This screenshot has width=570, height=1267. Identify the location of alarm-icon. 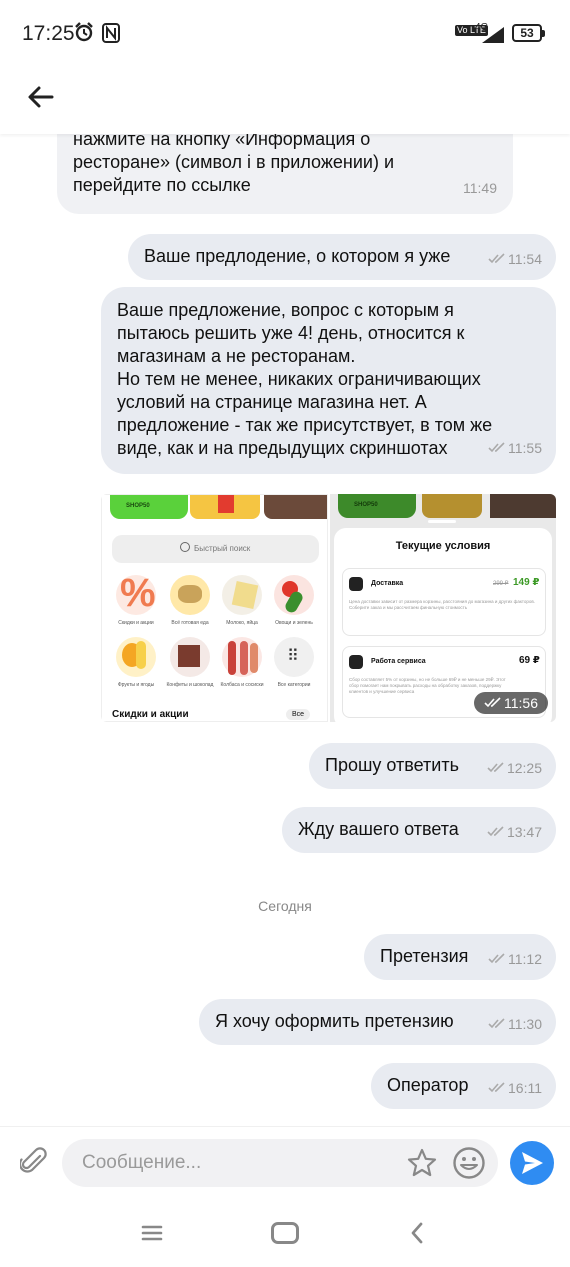
(84, 32).